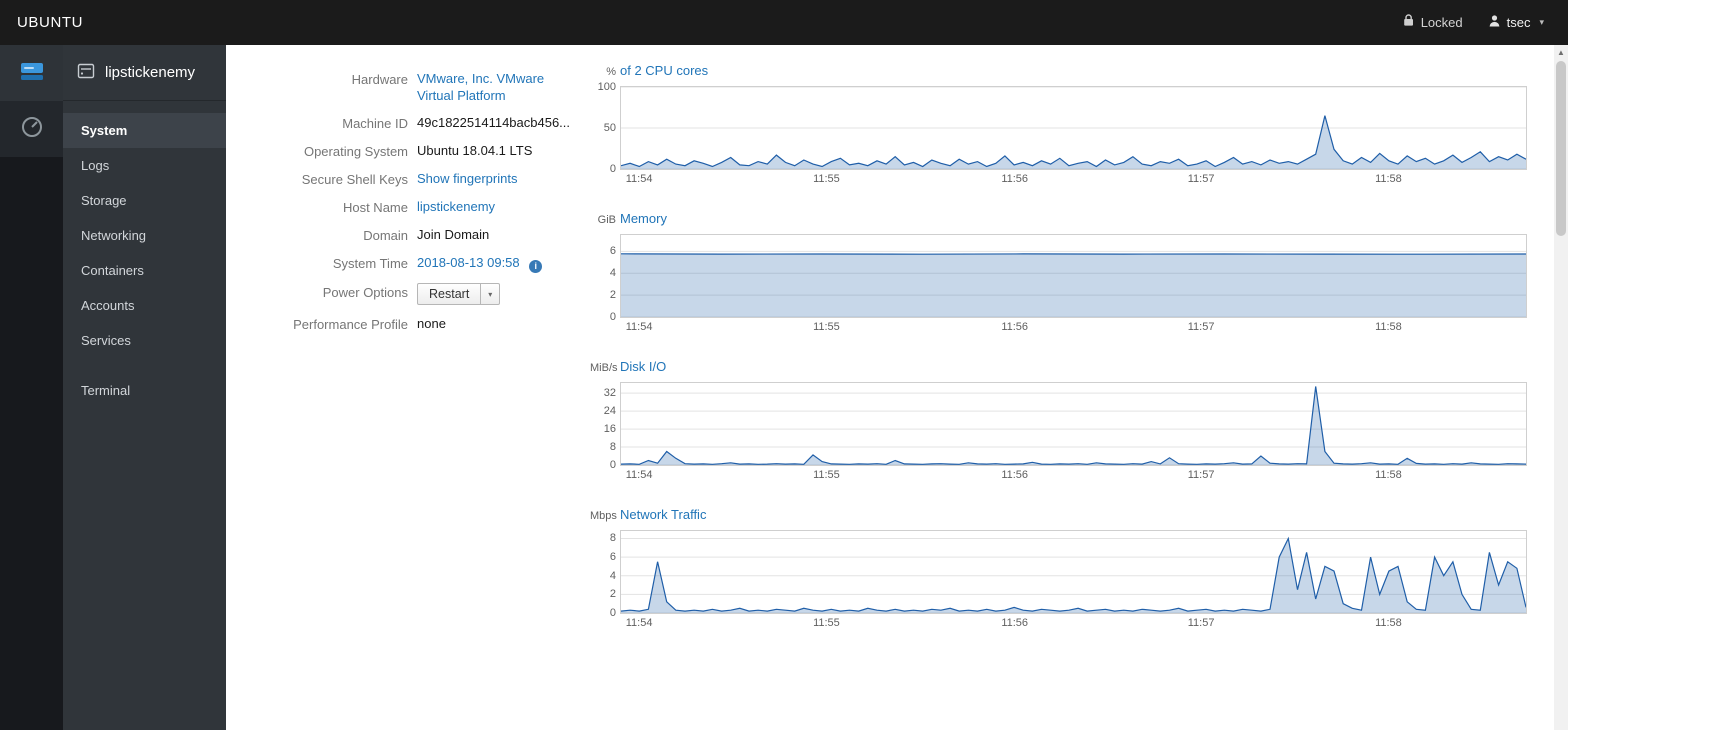 The height and width of the screenshot is (730, 1710). Describe the element at coordinates (784, 22) in the screenshot. I see `topbar: UBUNTU Locked tsec ▾` at that location.